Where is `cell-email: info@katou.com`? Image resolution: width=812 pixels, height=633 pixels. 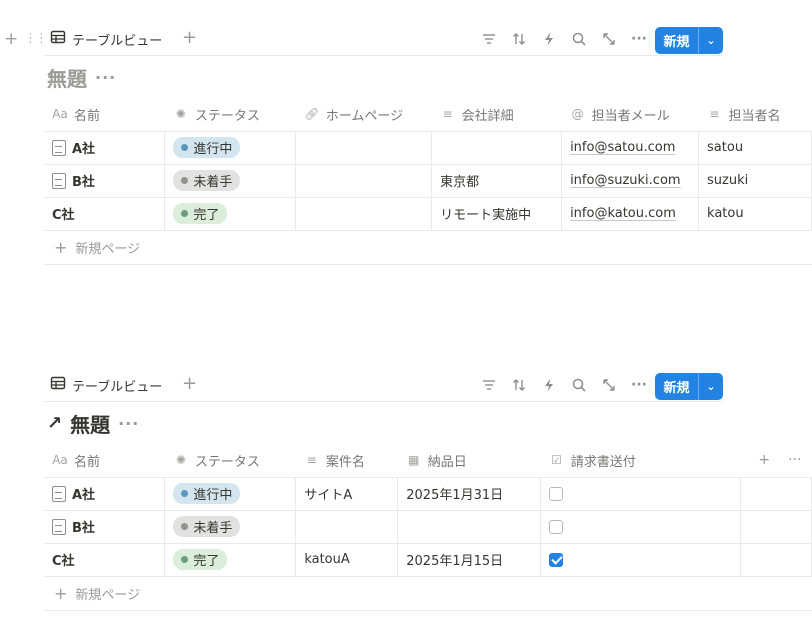 cell-email: info@katou.com is located at coordinates (630, 214).